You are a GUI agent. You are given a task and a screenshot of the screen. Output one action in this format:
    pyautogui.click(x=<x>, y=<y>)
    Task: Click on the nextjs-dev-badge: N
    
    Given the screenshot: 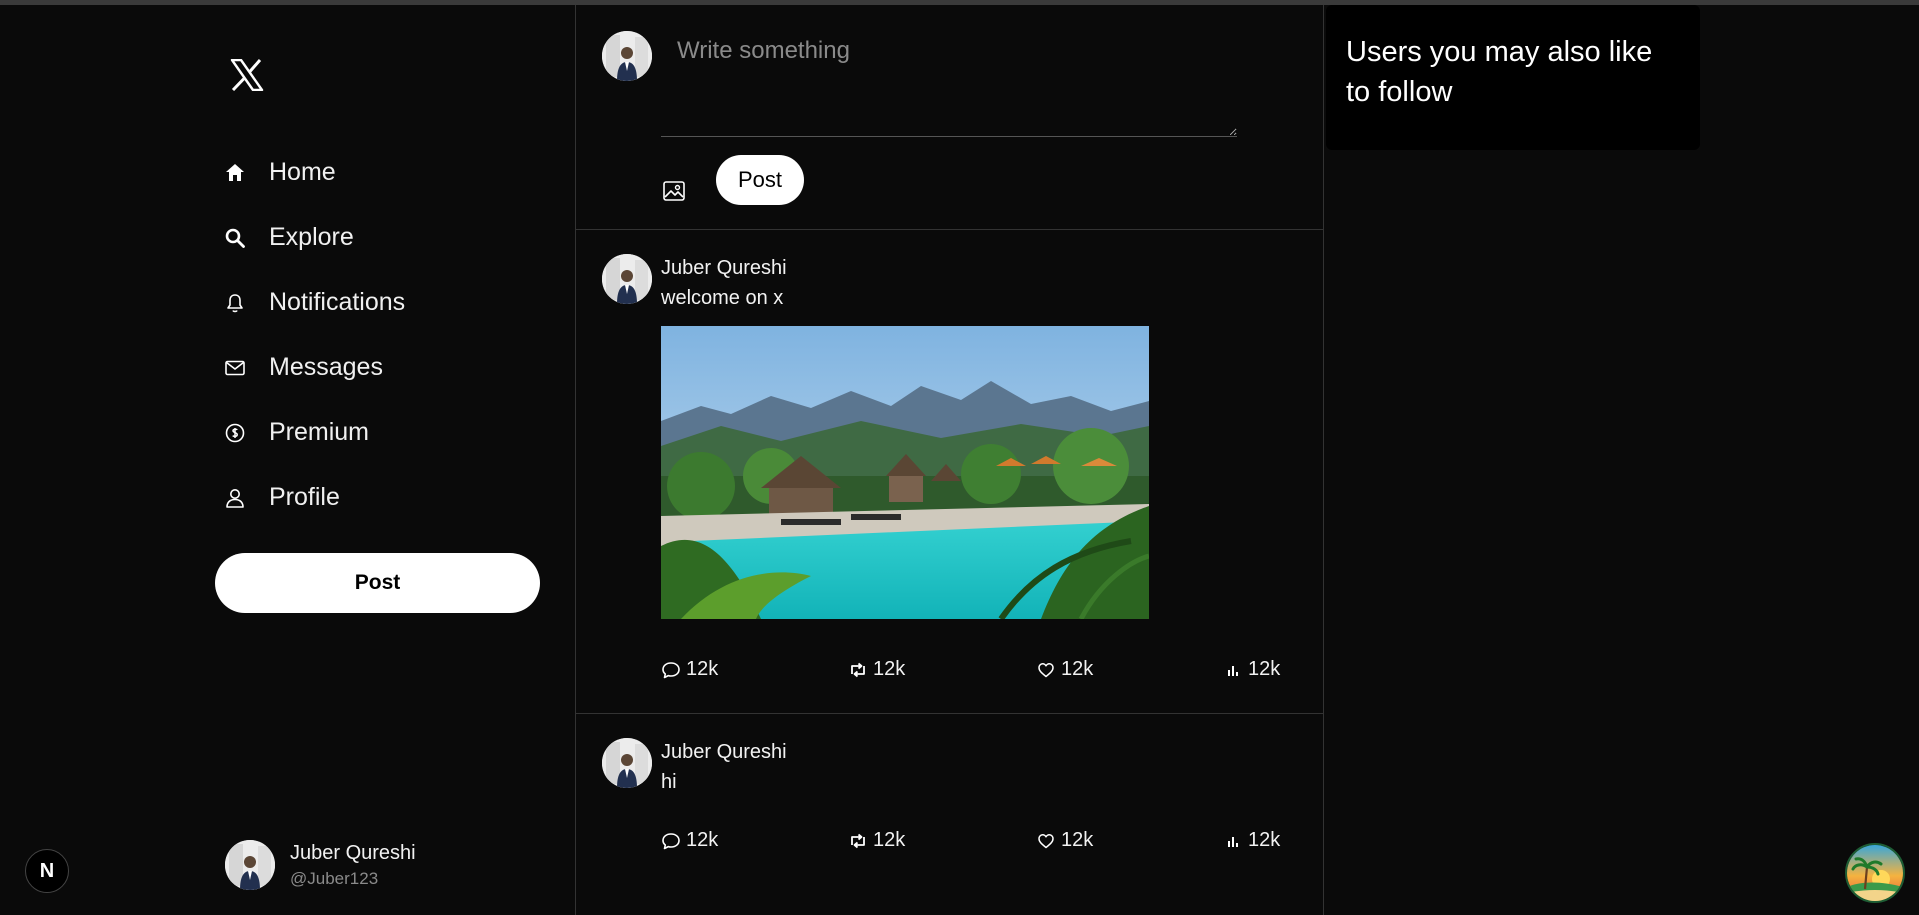 What is the action you would take?
    pyautogui.click(x=47, y=871)
    